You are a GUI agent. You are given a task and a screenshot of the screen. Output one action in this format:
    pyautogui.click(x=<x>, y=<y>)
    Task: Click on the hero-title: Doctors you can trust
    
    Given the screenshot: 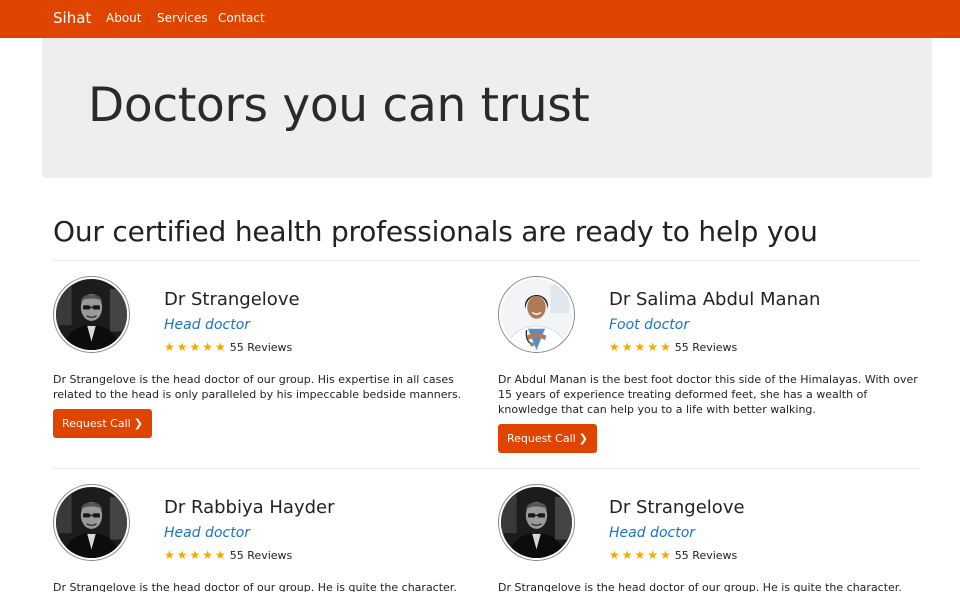 What is the action you would take?
    pyautogui.click(x=339, y=105)
    